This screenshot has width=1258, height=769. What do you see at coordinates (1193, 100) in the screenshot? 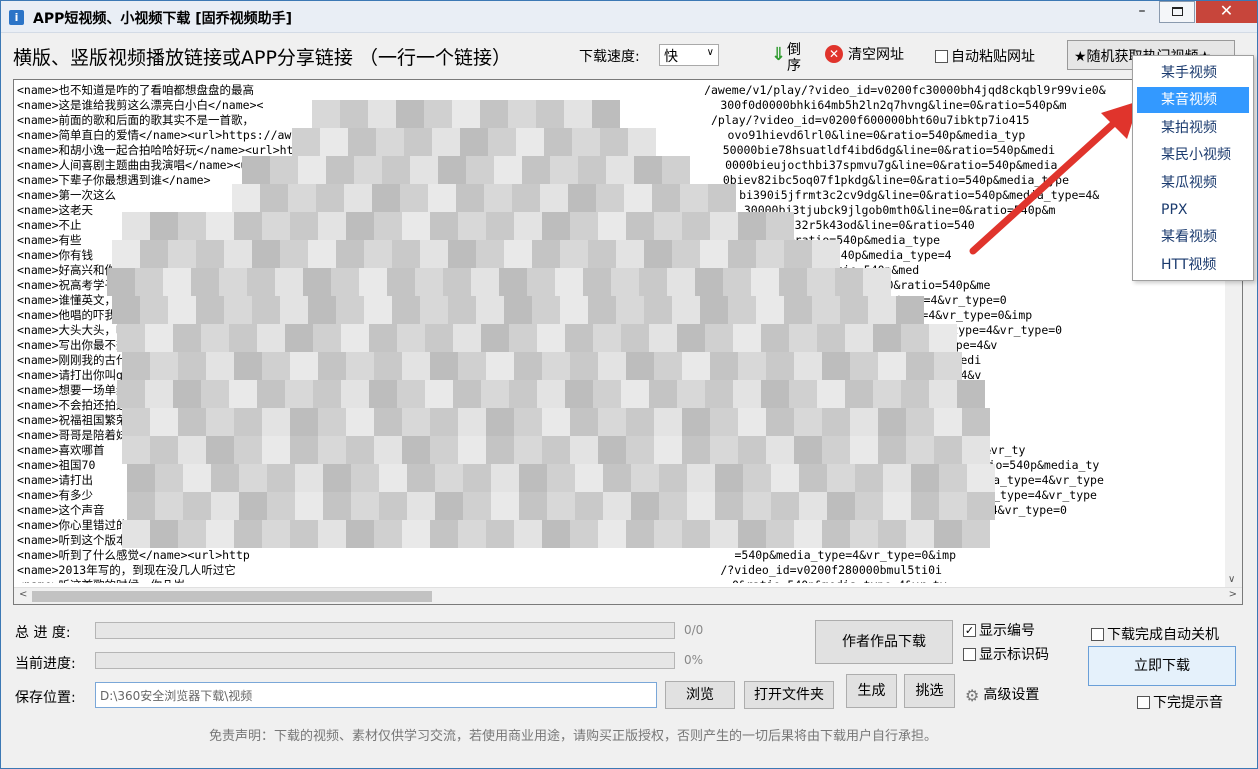
I see `menu-item: 某音视频` at bounding box center [1193, 100].